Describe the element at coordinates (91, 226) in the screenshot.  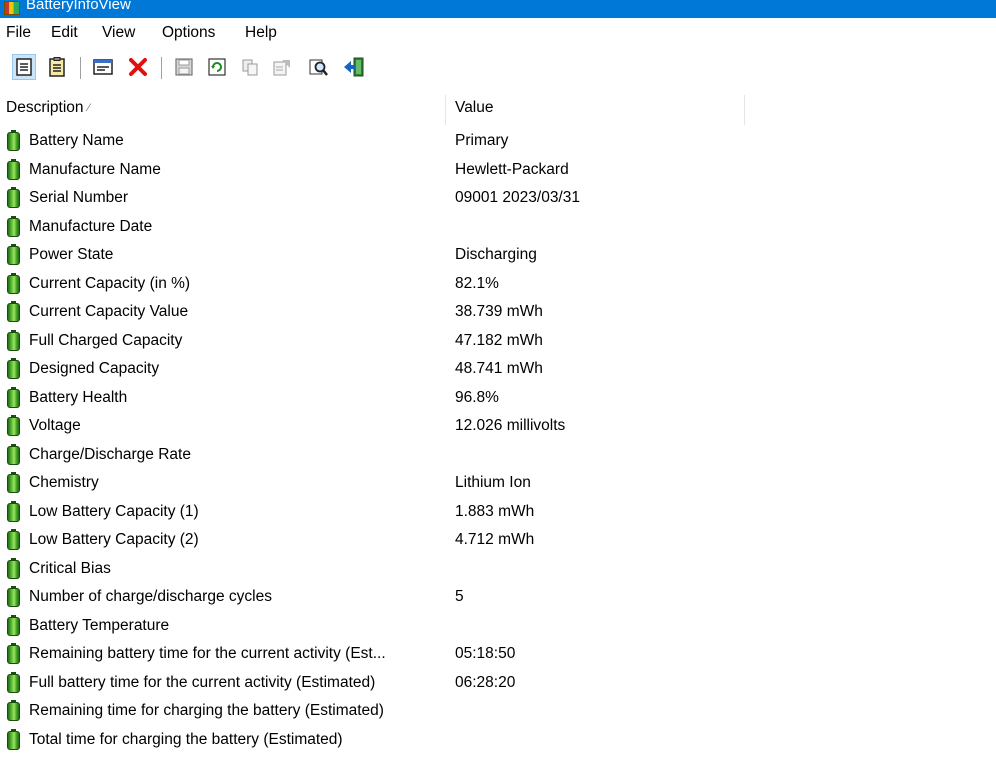
I see `item-description: Manufacture Date` at that location.